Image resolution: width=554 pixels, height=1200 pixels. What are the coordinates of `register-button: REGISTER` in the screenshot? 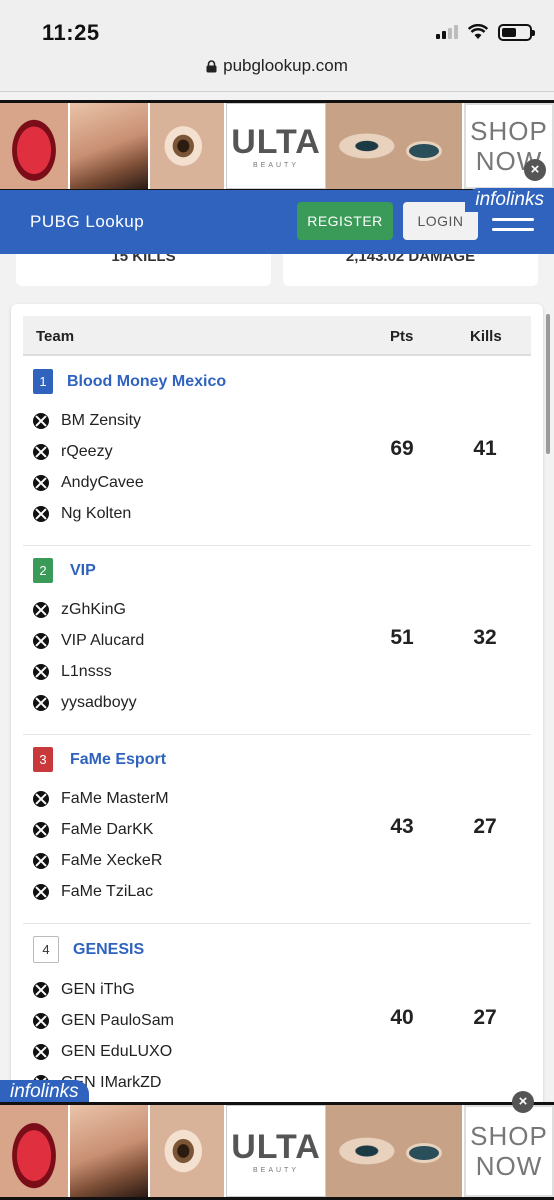 It's located at (345, 221).